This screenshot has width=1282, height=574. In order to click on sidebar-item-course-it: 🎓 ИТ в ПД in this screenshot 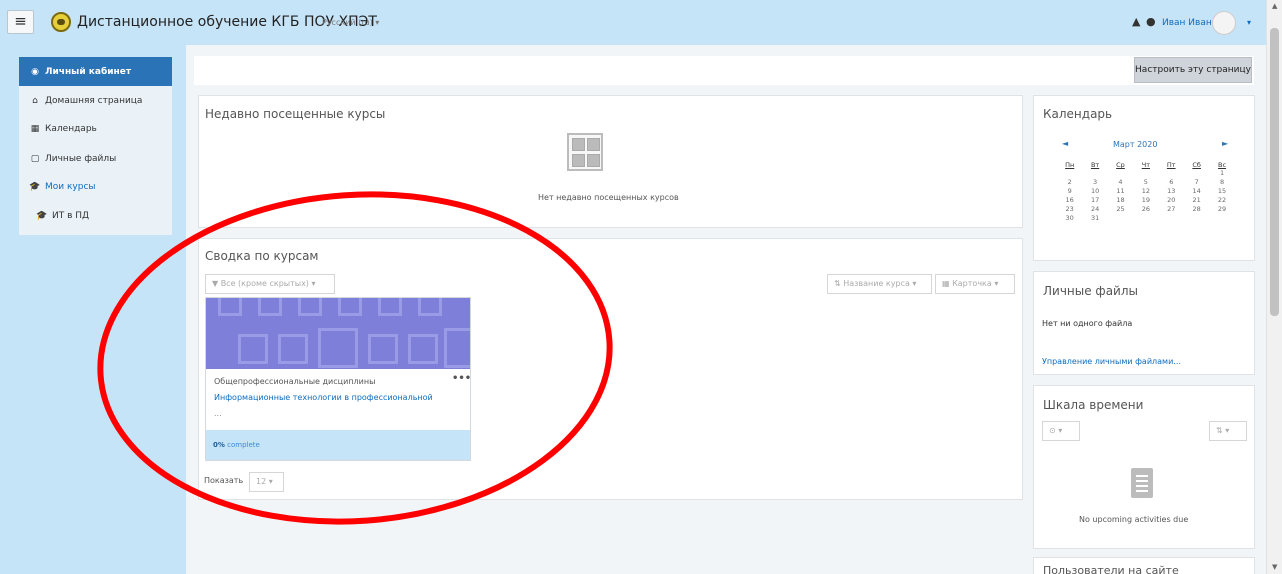, I will do `click(95, 216)`.